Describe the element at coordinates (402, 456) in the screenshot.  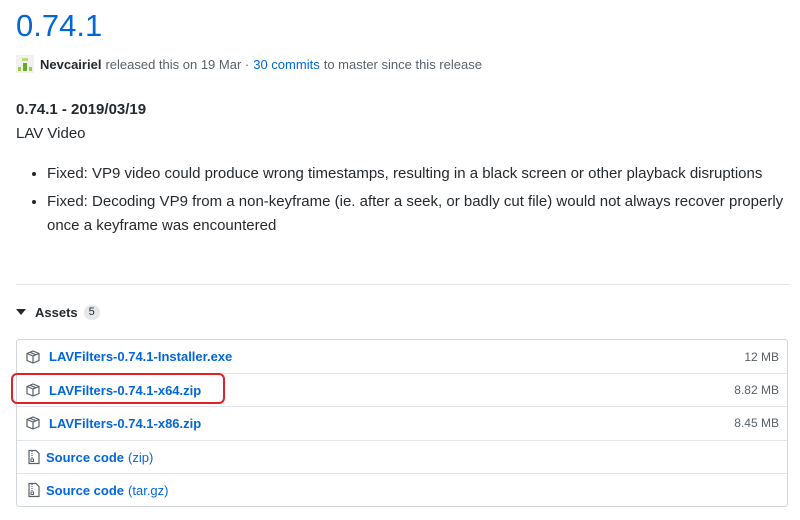
I see `source-code-row: Source code (zip)` at that location.